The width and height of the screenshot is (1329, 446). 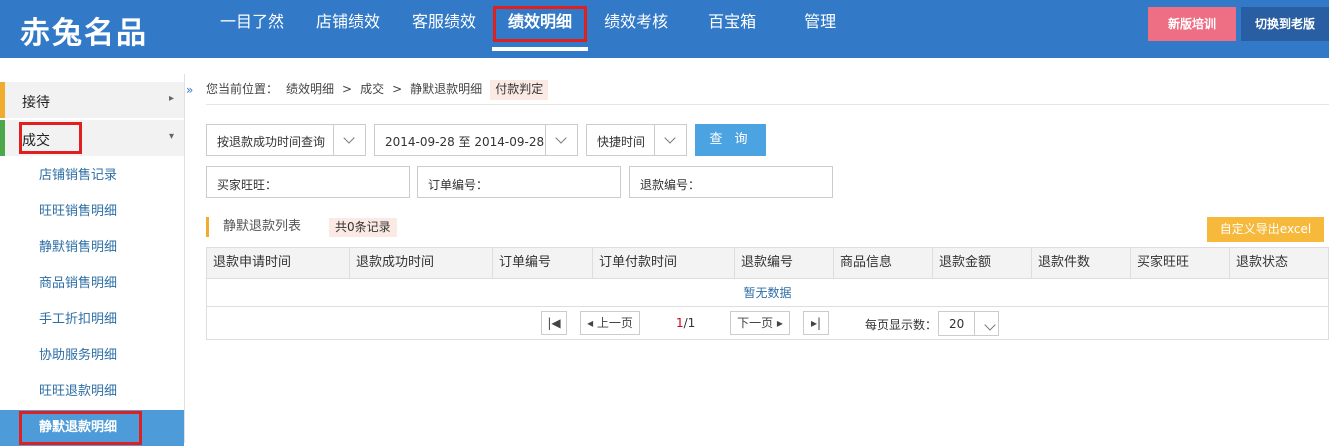 What do you see at coordinates (310, 90) in the screenshot?
I see `breadcrumb-performance-detail: 绩效明细` at bounding box center [310, 90].